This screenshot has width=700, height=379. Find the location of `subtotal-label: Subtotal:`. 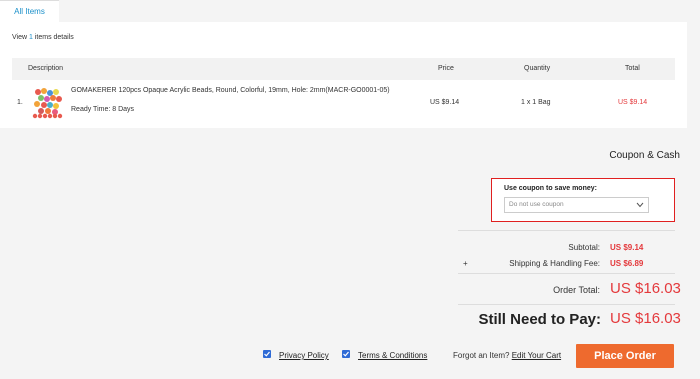

subtotal-label: Subtotal: is located at coordinates (584, 247).